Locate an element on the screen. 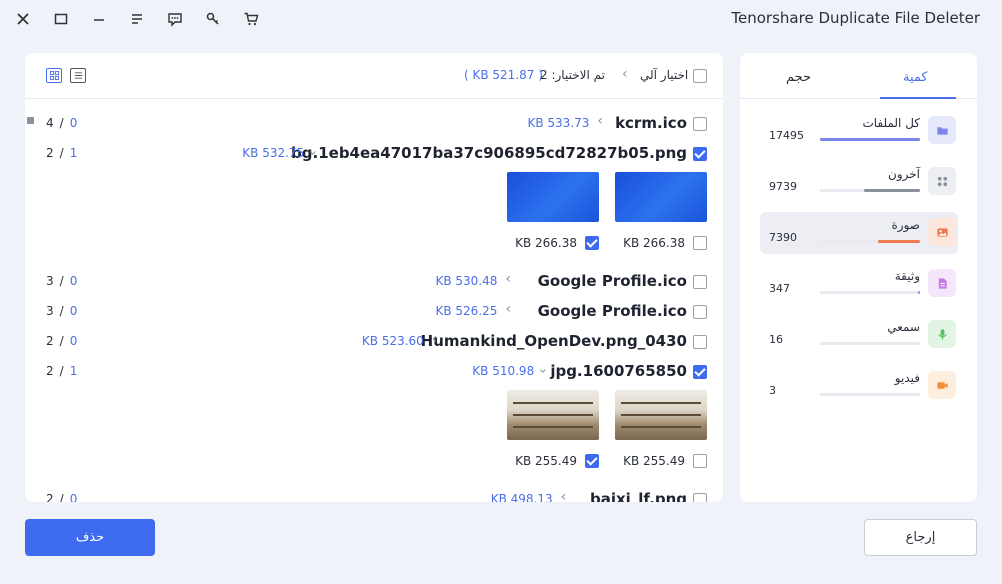 This screenshot has width=1002, height=584. delete-button: حذف is located at coordinates (90, 537).